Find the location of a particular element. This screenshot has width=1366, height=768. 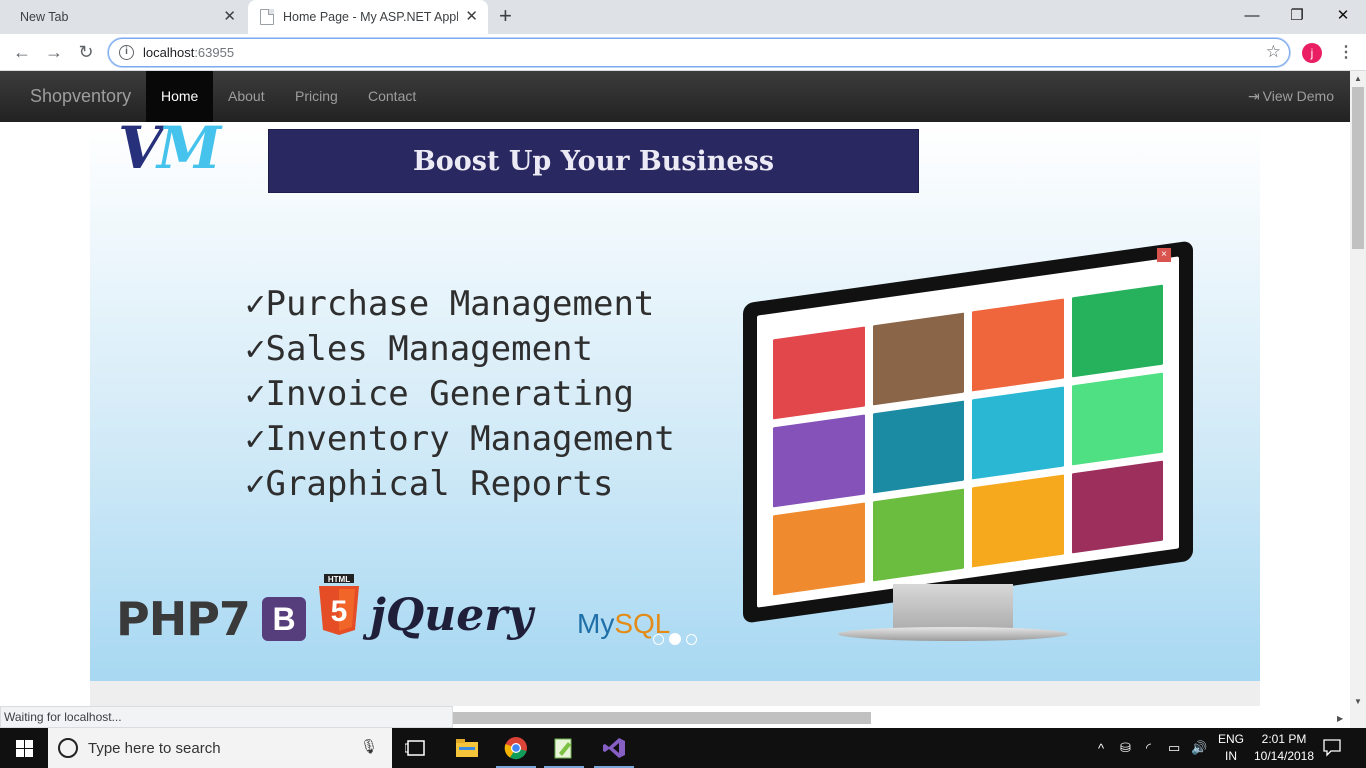

show-hidden-icons: ^ is located at coordinates (1101, 748).